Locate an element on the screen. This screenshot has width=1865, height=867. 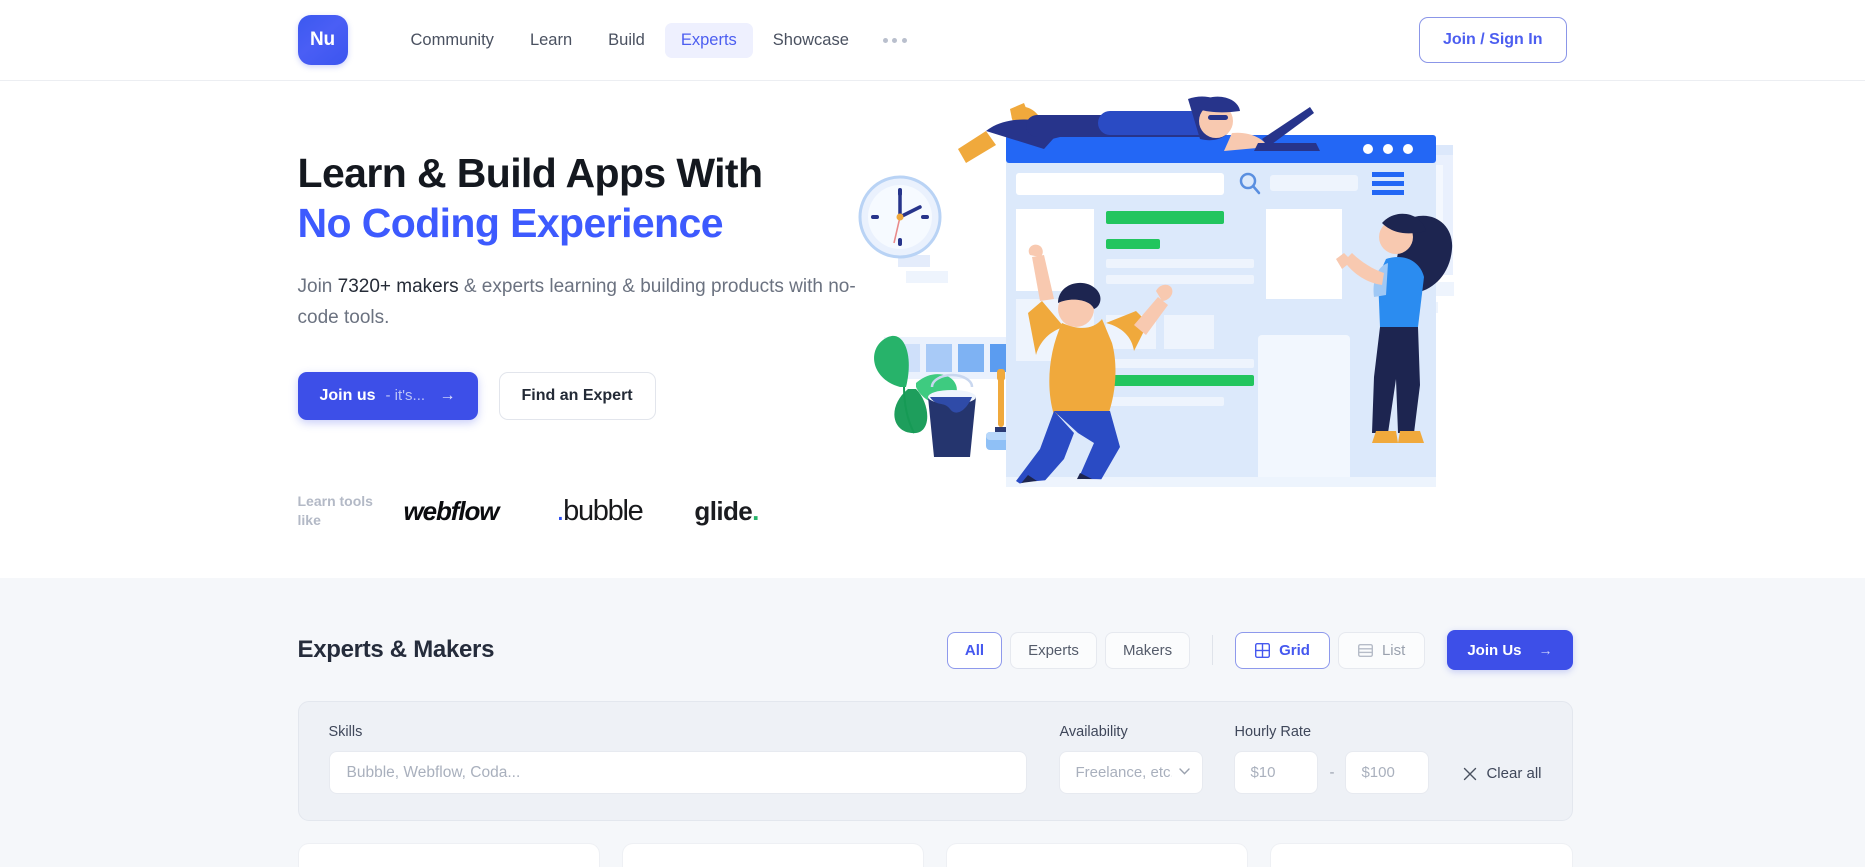
filter-segment-group: All Experts Makers is located at coordinates (1068, 650).